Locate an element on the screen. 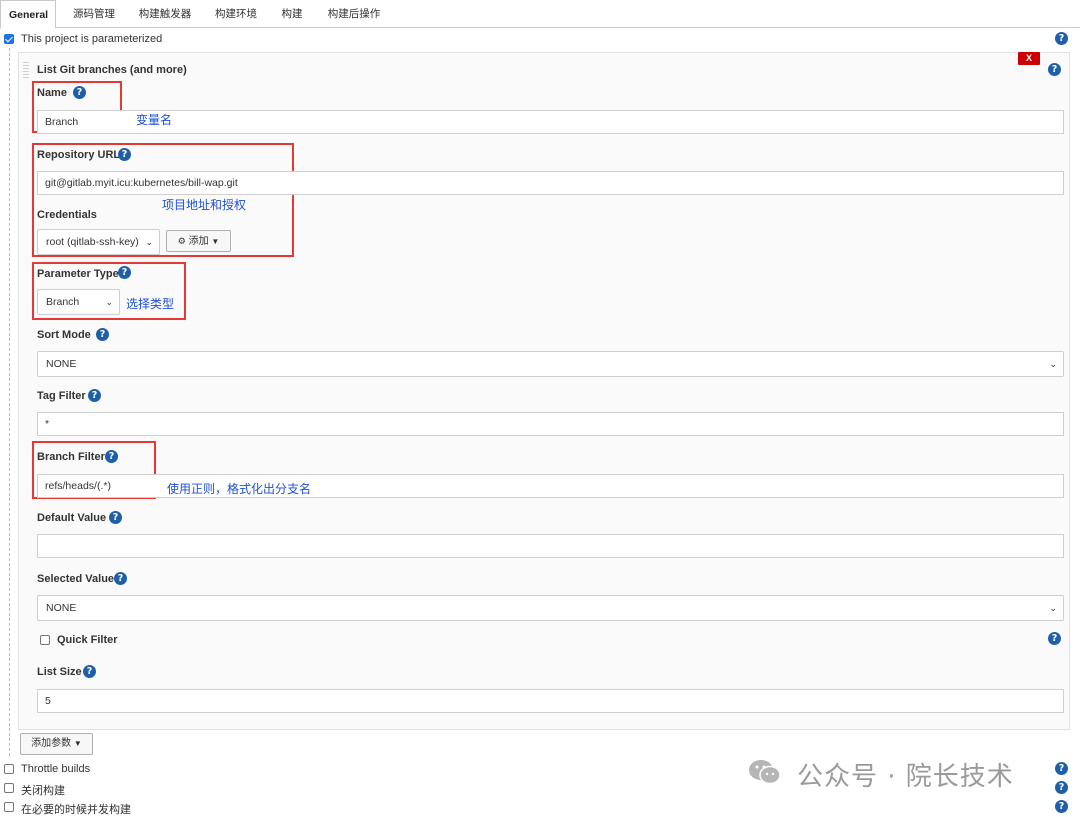  tab-build: 构建 is located at coordinates (292, 14).